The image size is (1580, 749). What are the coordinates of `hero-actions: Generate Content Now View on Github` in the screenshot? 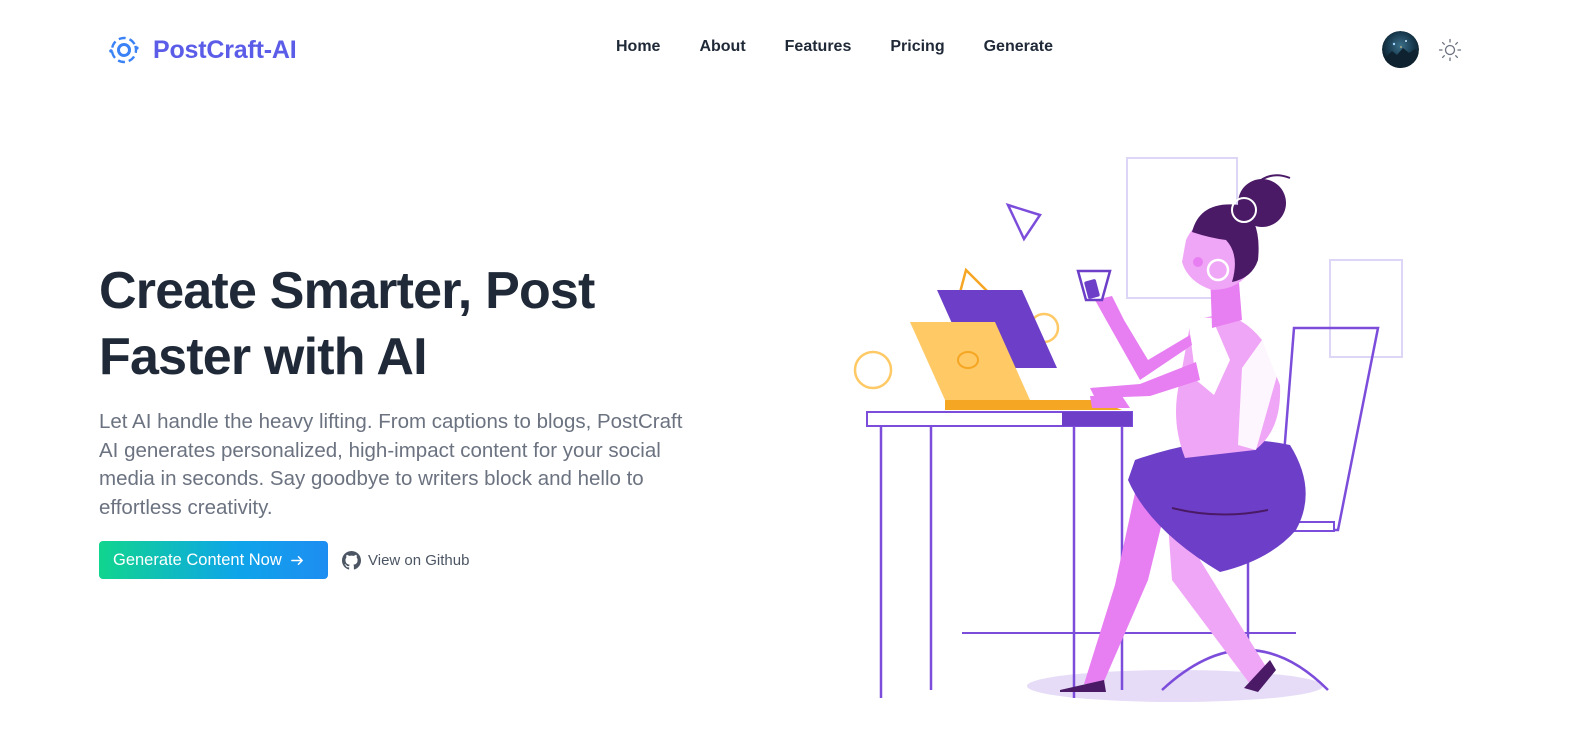 It's located at (284, 560).